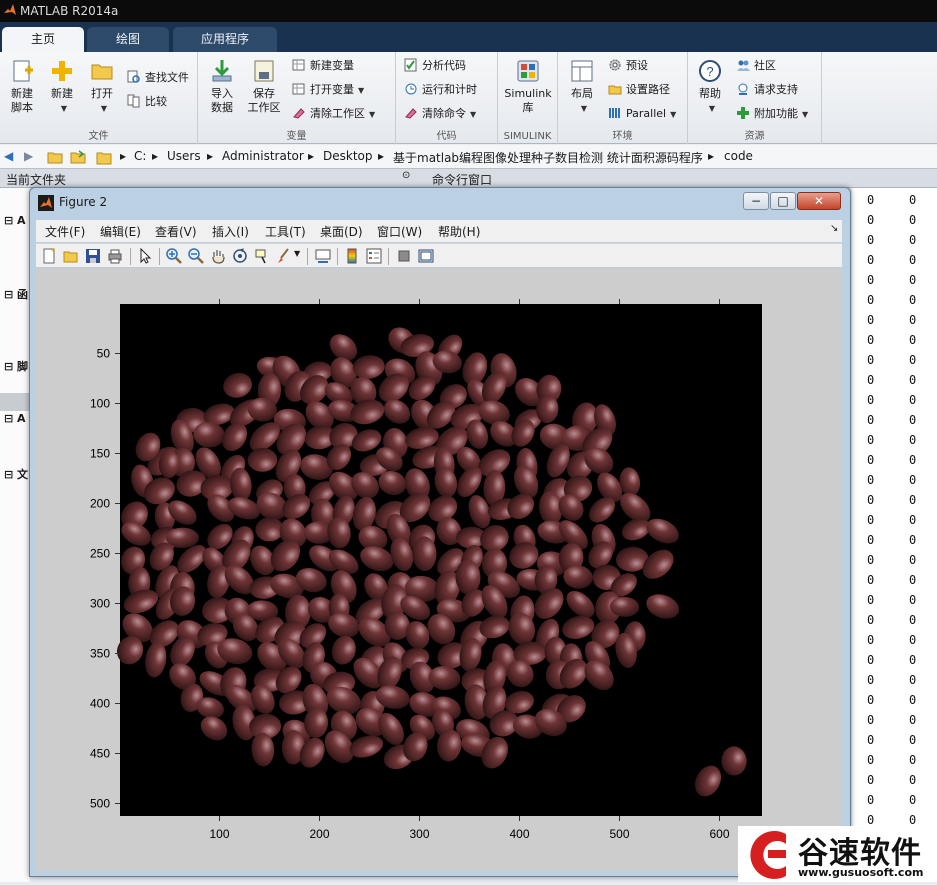  Describe the element at coordinates (15, 220) in the screenshot. I see `section-a1: ⊟ A` at that location.